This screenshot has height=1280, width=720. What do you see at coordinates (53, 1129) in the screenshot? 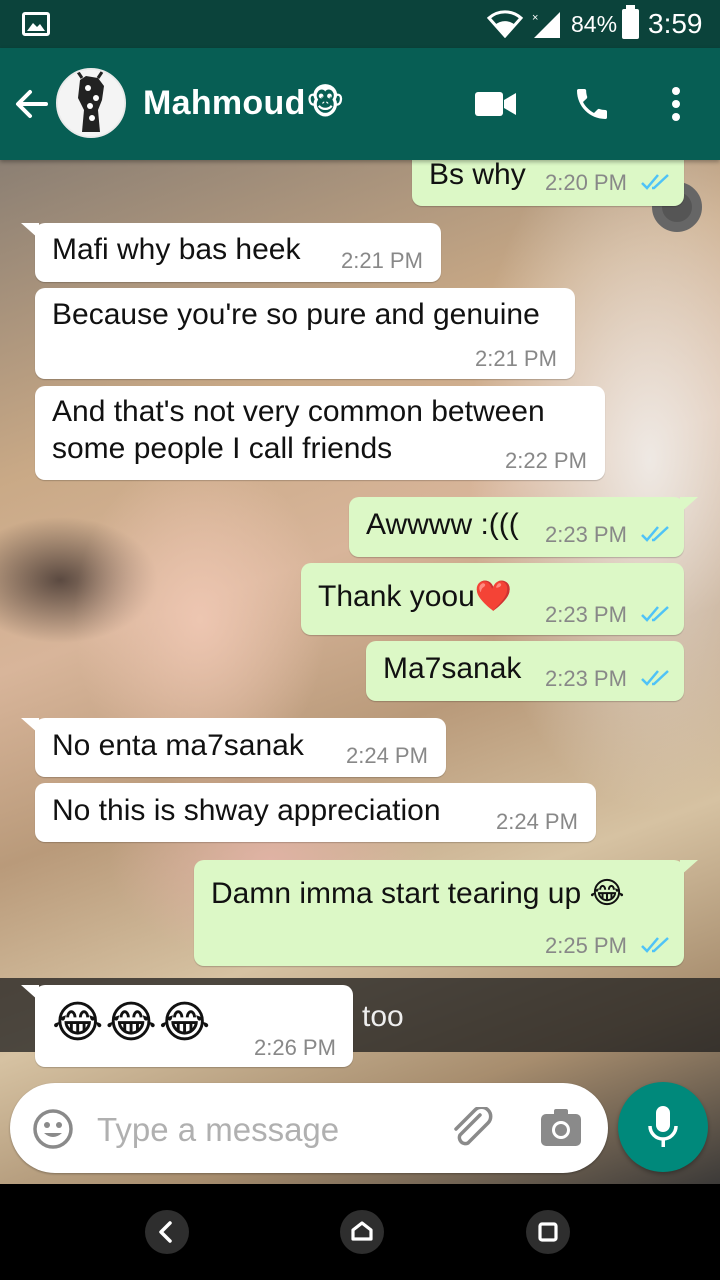
I see `emoji-icon` at bounding box center [53, 1129].